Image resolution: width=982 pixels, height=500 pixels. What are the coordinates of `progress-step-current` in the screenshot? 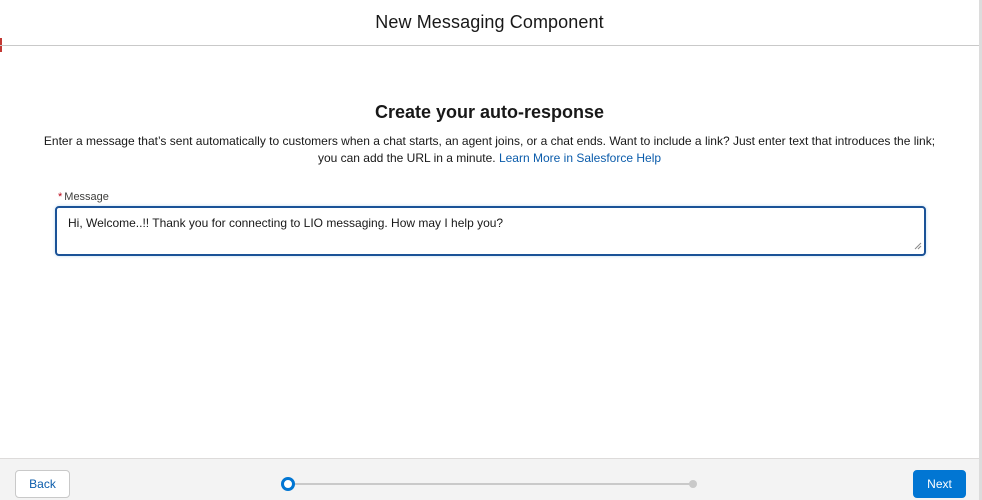 It's located at (288, 484).